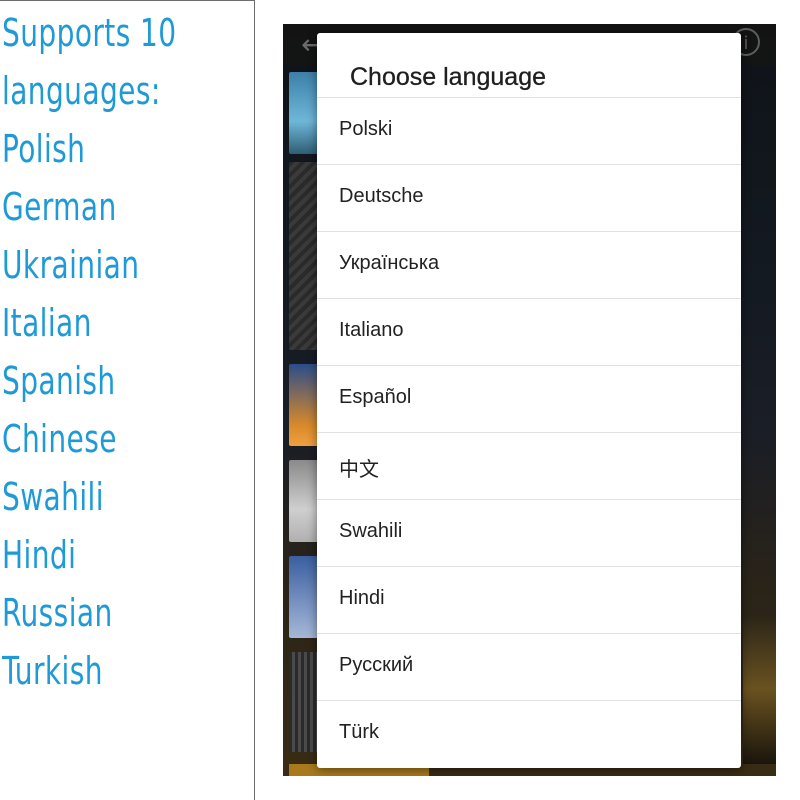 The image size is (800, 800). I want to click on language-label: 中文, so click(359, 470).